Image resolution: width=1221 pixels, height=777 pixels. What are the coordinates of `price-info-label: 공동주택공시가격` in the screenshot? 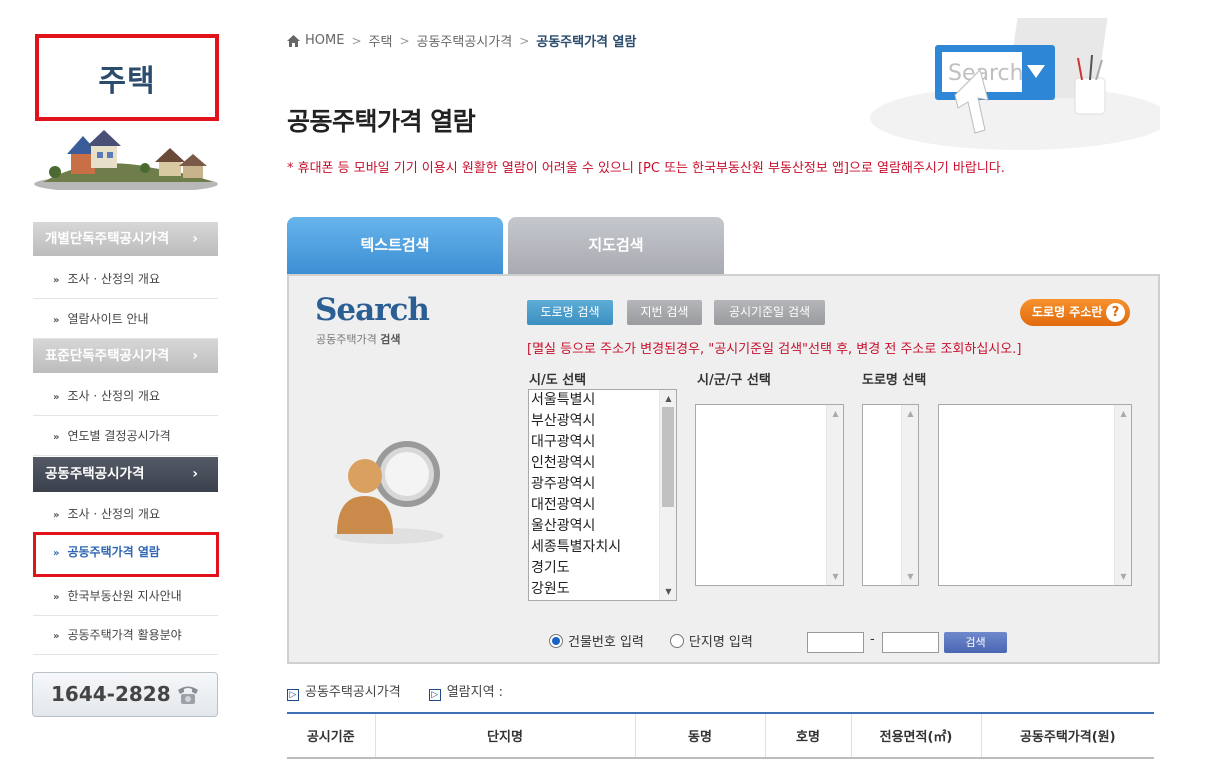 It's located at (353, 692).